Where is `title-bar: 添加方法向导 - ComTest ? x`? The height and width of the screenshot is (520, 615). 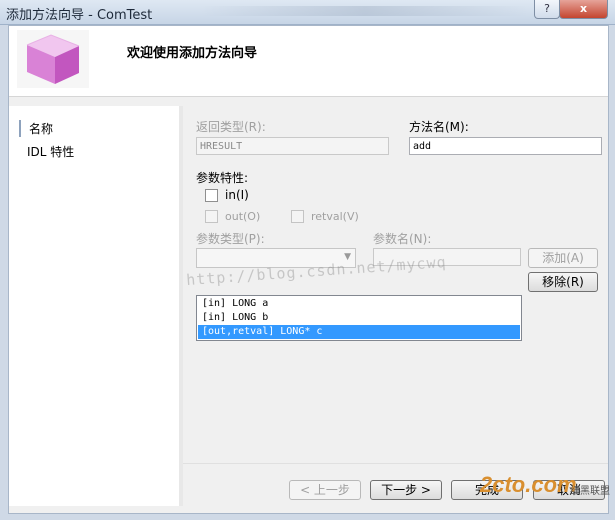 title-bar: 添加方法向导 - ComTest ? x is located at coordinates (307, 12).